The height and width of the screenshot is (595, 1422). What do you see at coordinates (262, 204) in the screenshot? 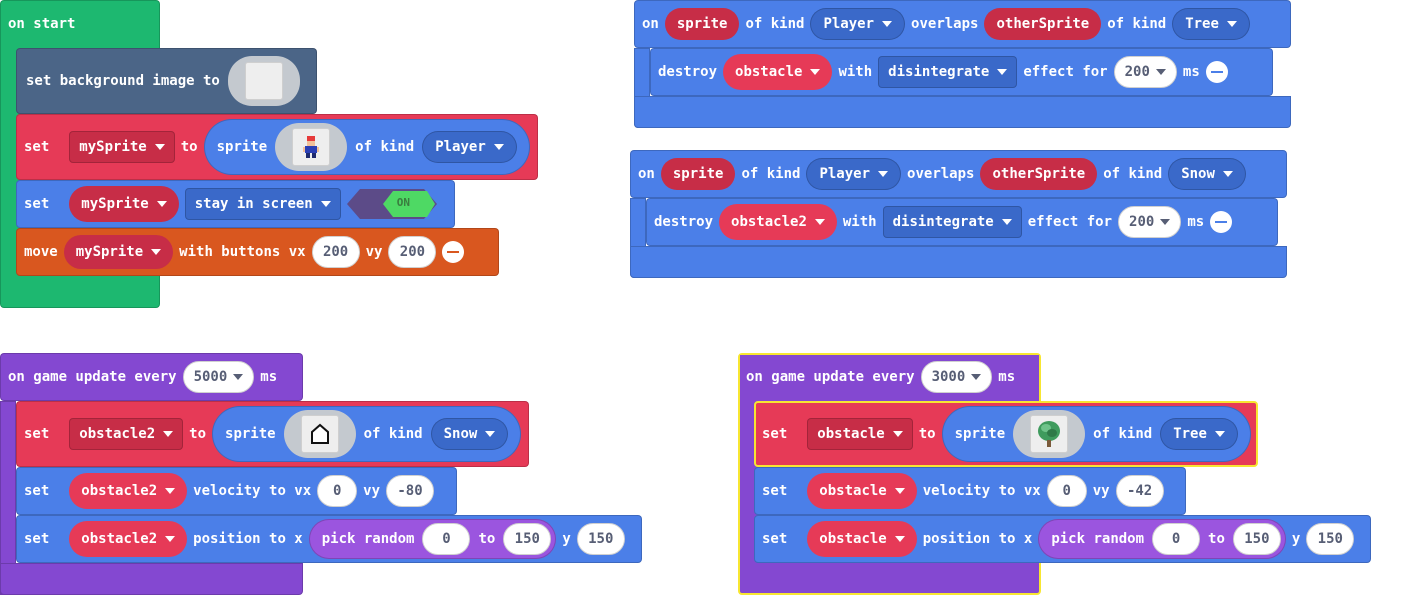
I see `stay-in-screen-dropdown: stay in screen` at bounding box center [262, 204].